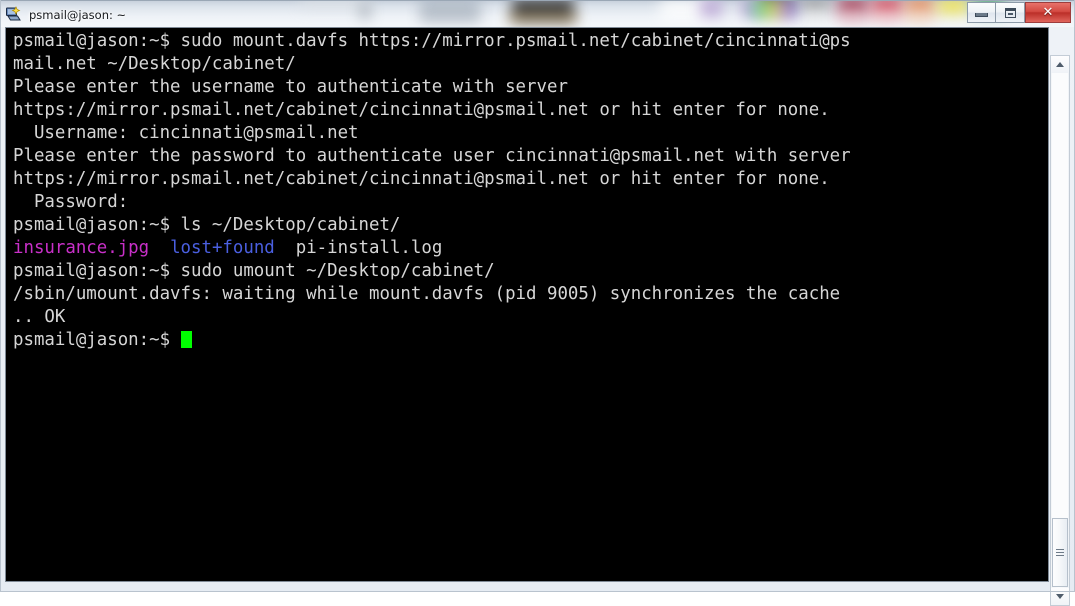 This screenshot has width=1075, height=606. Describe the element at coordinates (774, 10) in the screenshot. I see `rainbow-blur-blob` at that location.